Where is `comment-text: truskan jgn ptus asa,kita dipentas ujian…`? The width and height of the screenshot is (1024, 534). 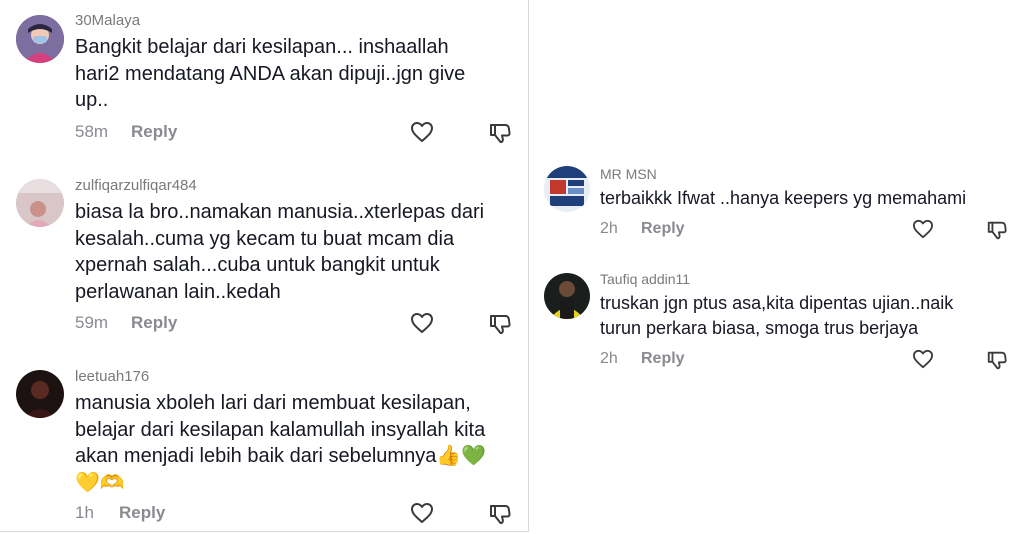 comment-text: truskan jgn ptus asa,kita dipentas ujian… is located at coordinates (777, 315).